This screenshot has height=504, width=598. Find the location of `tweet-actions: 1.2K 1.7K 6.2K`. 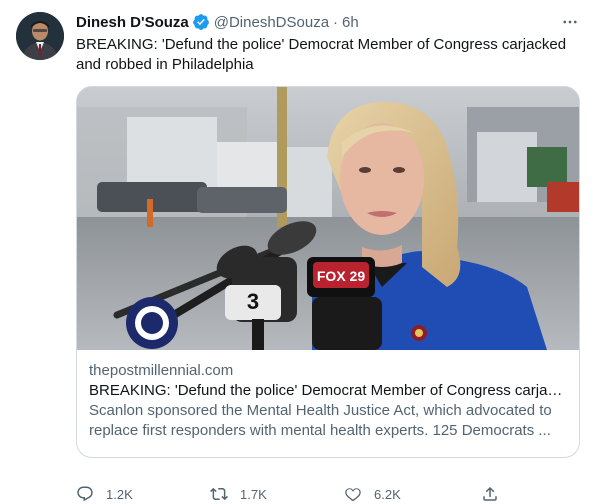

tweet-actions: 1.2K 1.7K 6.2K is located at coordinates (329, 493).